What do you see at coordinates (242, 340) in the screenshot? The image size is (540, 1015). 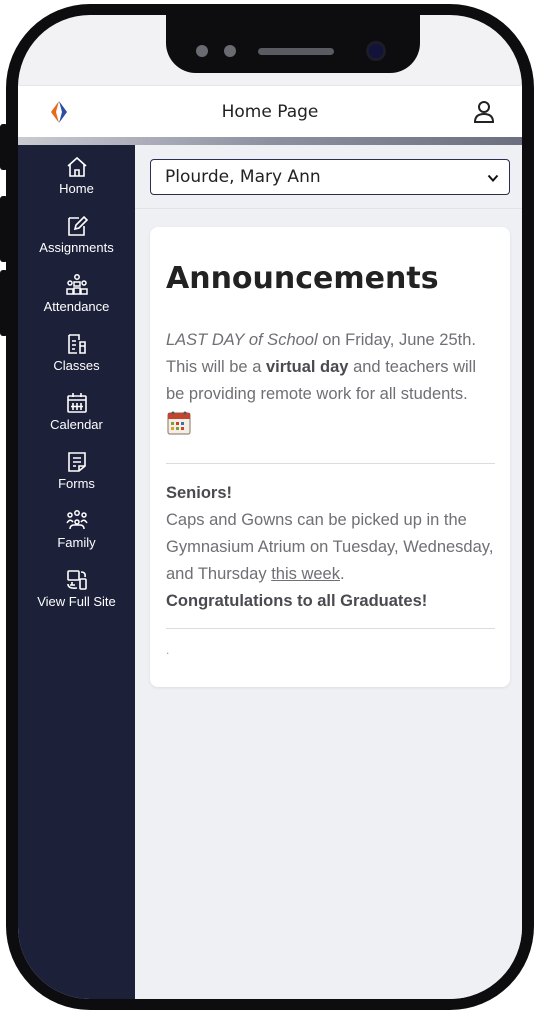 I see `announcement-italic-lead: LAST DAY of School` at bounding box center [242, 340].